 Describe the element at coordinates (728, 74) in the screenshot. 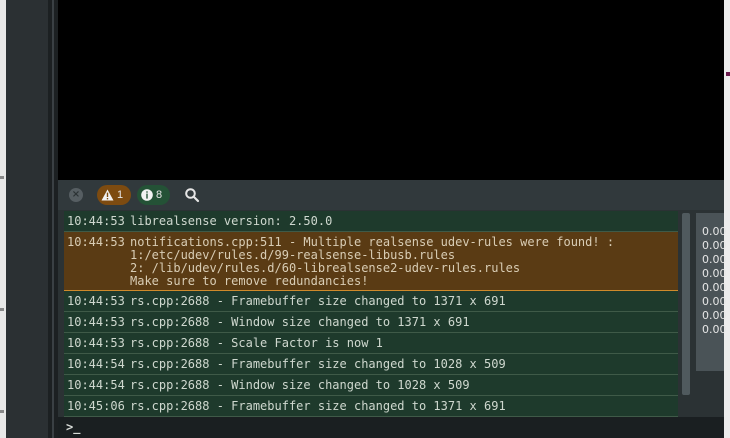

I see `edge-mark` at that location.